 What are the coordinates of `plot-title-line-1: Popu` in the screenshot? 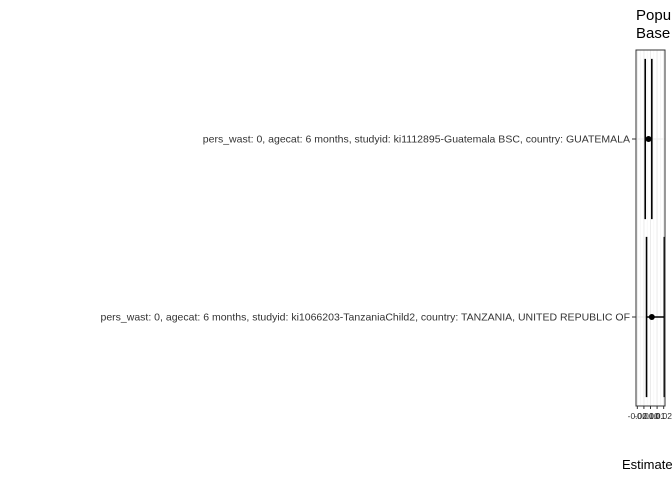 It's located at (653, 15).